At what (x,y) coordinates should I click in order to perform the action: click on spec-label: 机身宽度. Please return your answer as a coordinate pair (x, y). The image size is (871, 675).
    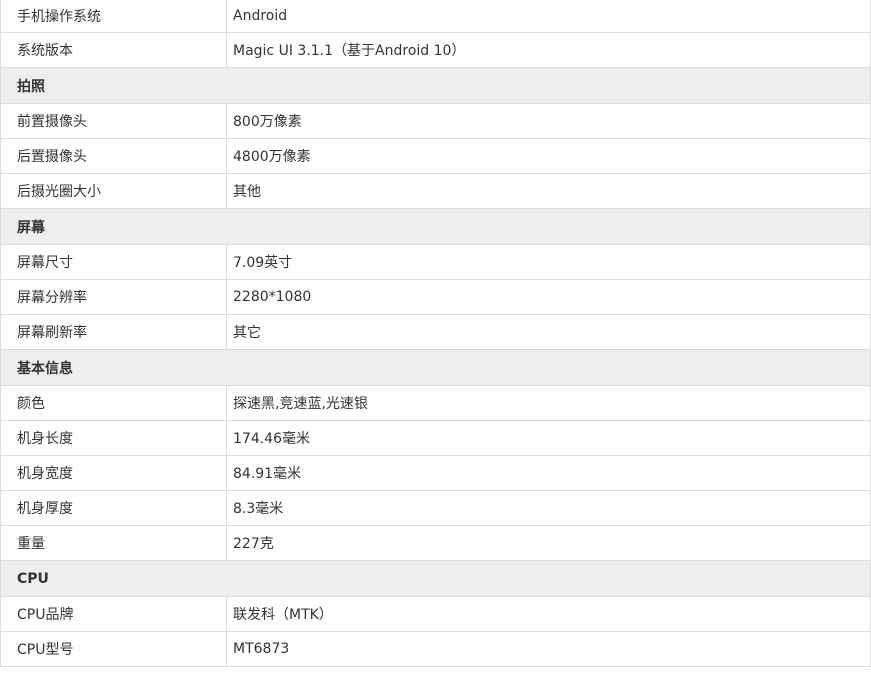
    Looking at the image, I should click on (114, 473).